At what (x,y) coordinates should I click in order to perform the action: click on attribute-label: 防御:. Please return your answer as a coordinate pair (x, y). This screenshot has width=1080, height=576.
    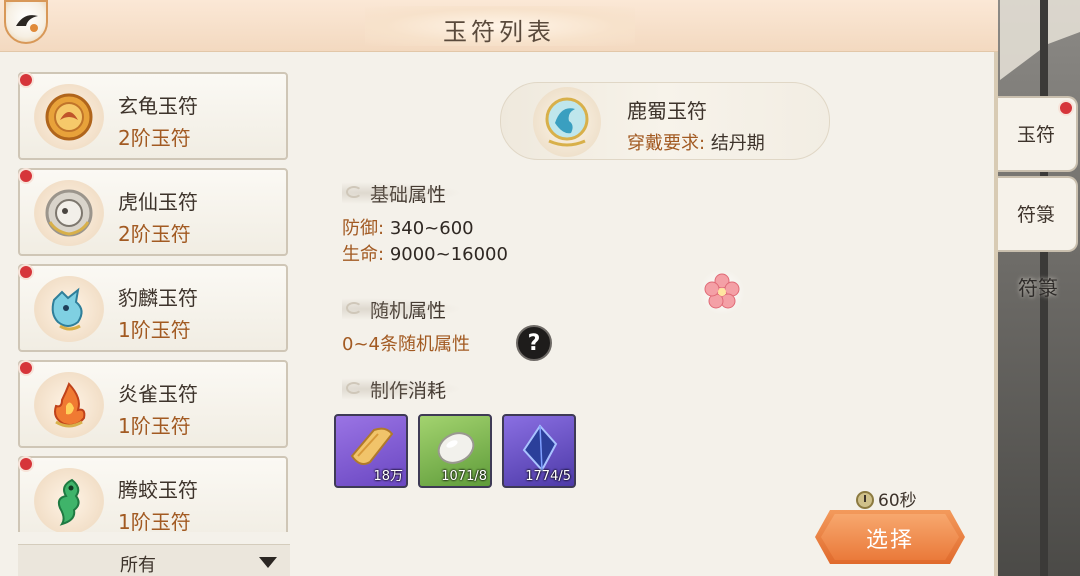
    Looking at the image, I should click on (363, 228).